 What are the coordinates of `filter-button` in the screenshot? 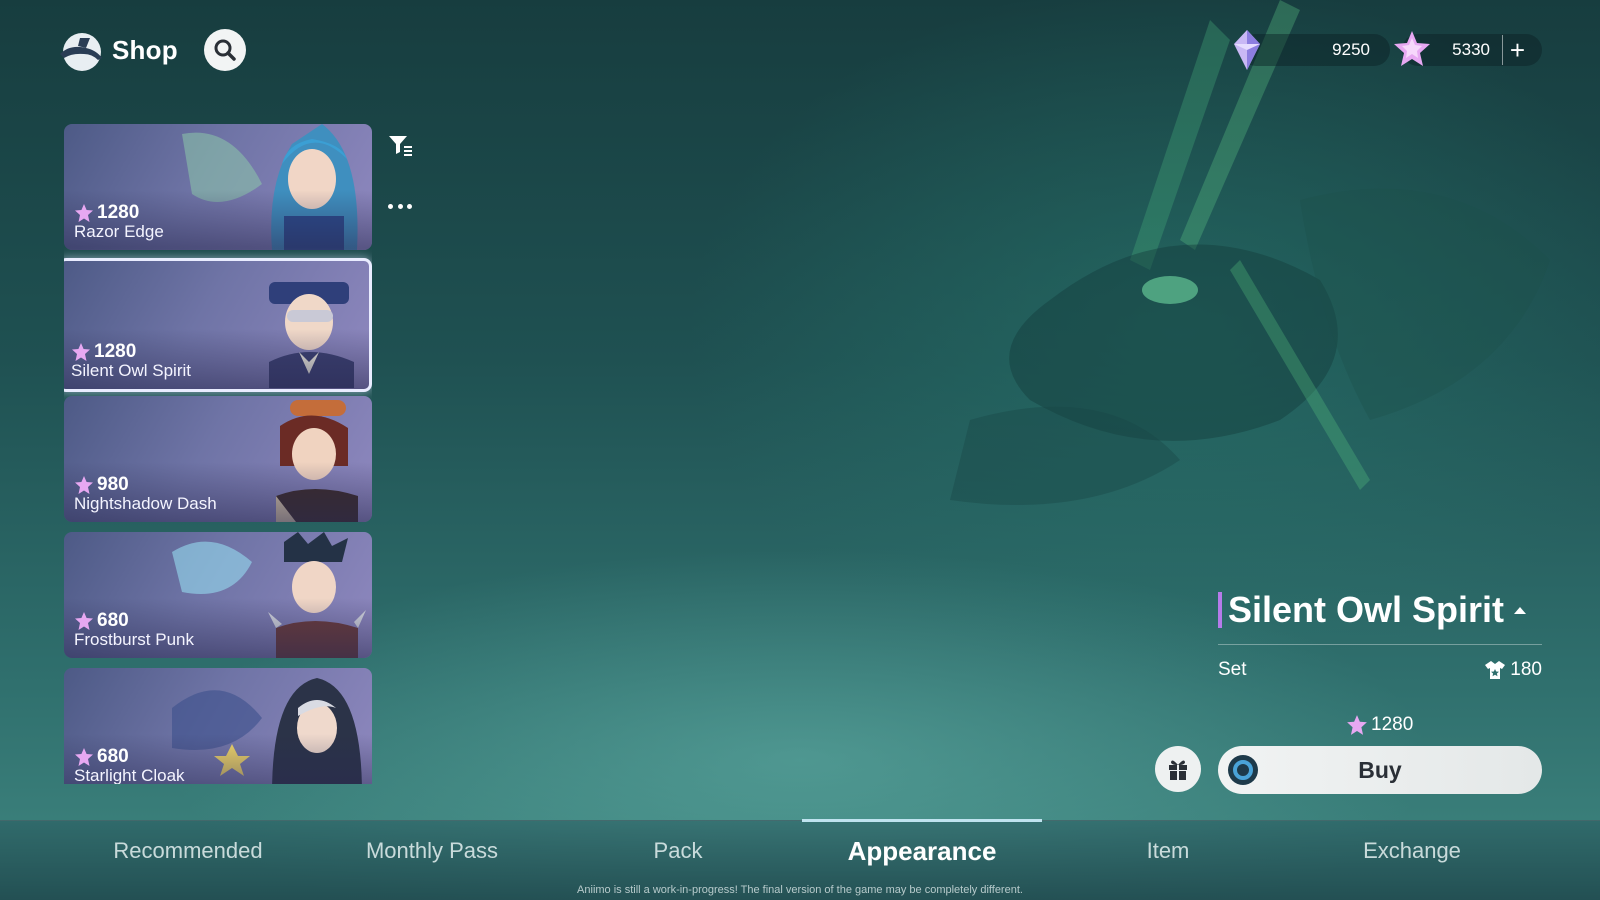 It's located at (400, 145).